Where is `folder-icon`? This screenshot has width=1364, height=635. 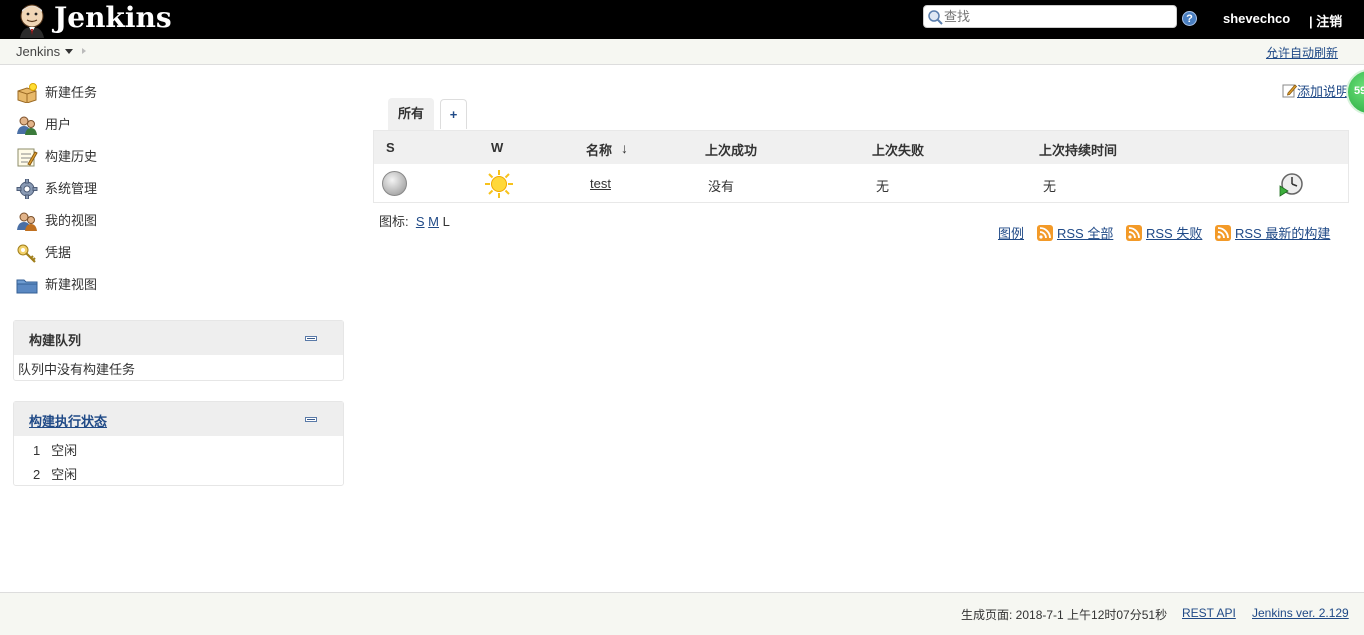 folder-icon is located at coordinates (27, 286).